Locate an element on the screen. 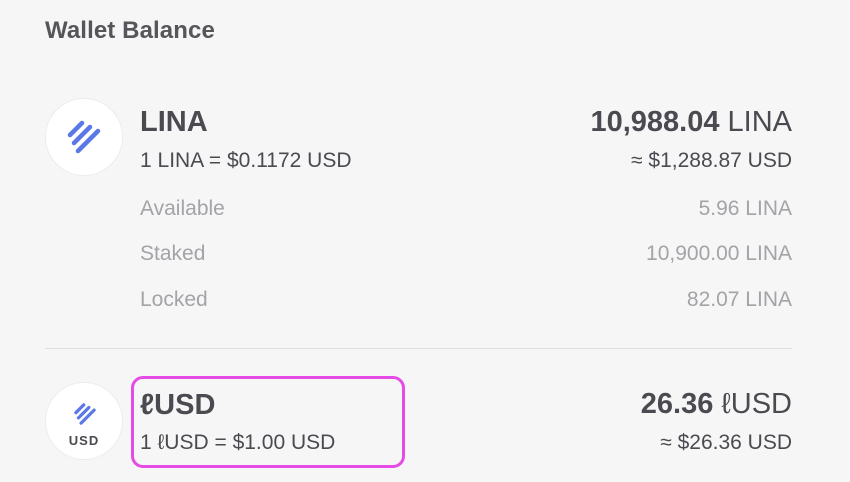  lina-token-logo is located at coordinates (84, 137).